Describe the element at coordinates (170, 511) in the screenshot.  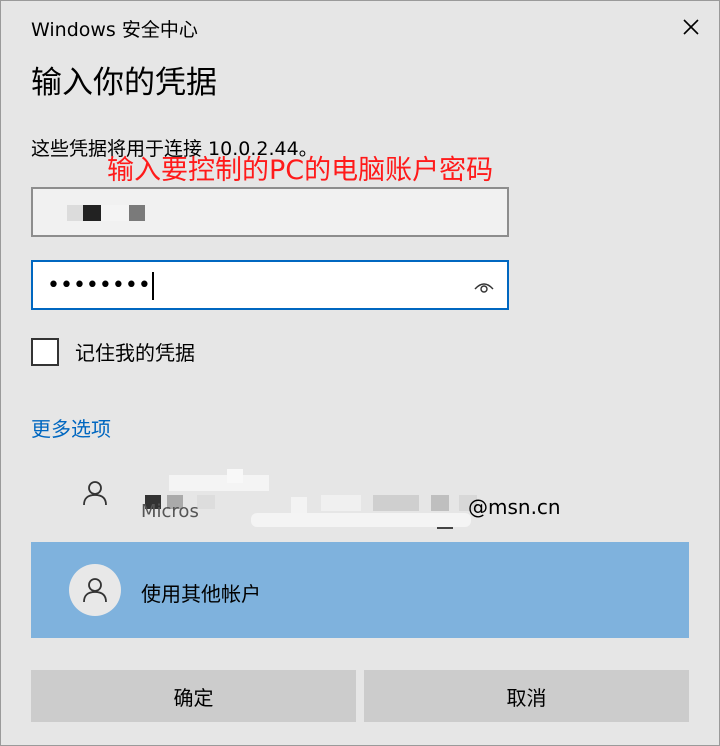
I see `account-name-partial: Micros` at that location.